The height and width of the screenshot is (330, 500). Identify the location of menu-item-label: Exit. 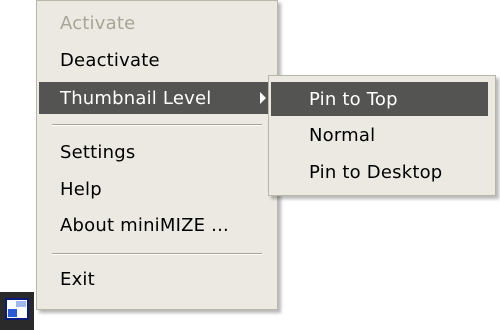
(77, 279).